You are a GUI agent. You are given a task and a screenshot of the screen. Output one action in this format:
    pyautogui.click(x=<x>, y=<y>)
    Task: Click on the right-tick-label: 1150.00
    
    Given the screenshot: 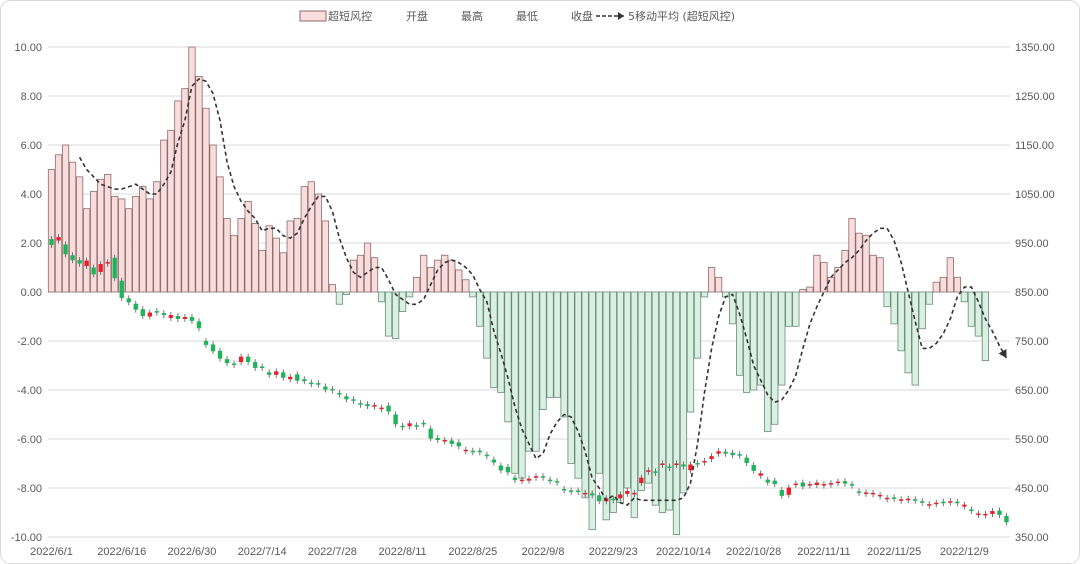 What is the action you would take?
    pyautogui.click(x=1034, y=146)
    